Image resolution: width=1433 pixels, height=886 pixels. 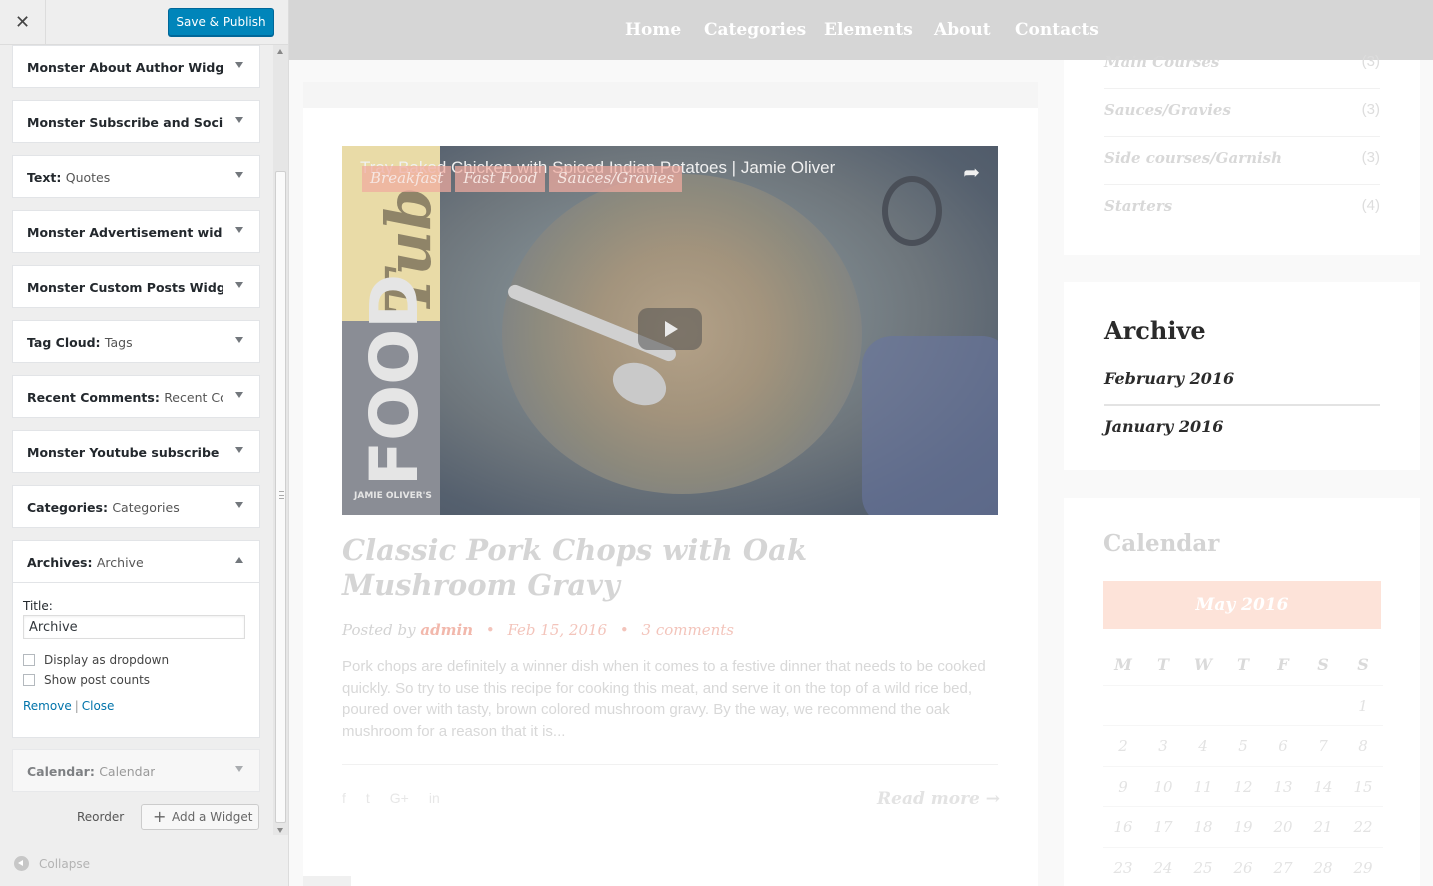 What do you see at coordinates (134, 627) in the screenshot?
I see `title-input` at bounding box center [134, 627].